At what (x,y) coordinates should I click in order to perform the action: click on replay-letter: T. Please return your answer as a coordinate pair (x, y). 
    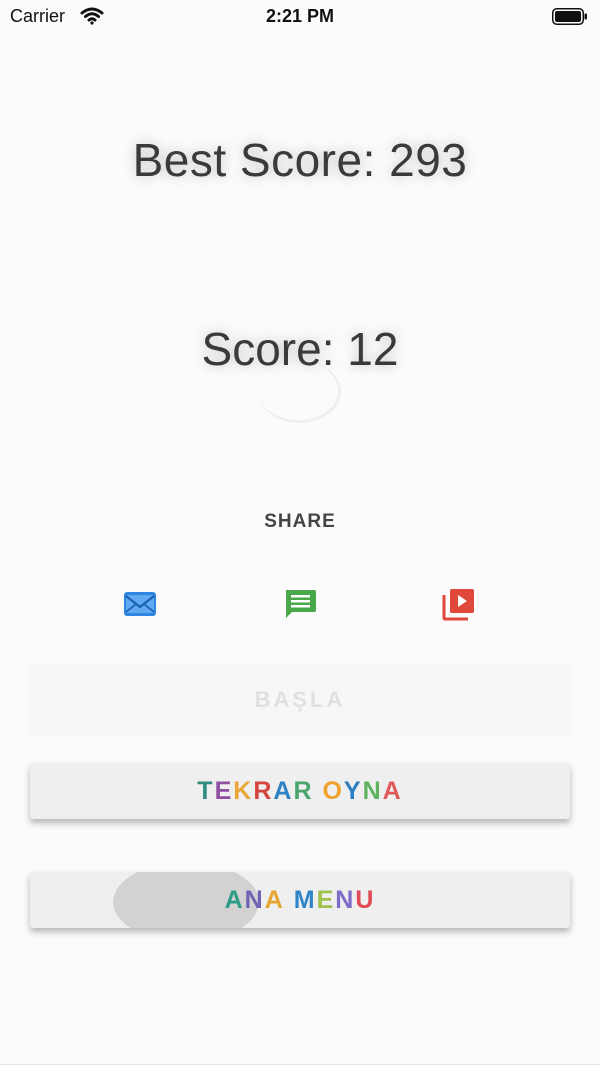
    Looking at the image, I should click on (206, 791).